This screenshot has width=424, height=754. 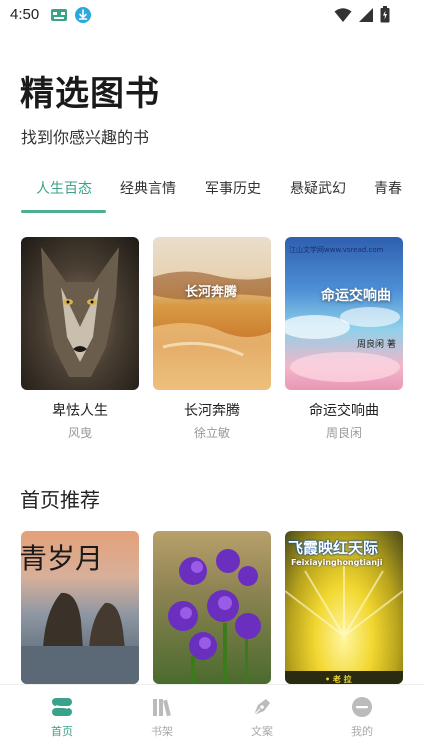 I want to click on category-tabs: 人生百态 经典言情 军事历史 悬疑武幻 青春, so click(x=212, y=192).